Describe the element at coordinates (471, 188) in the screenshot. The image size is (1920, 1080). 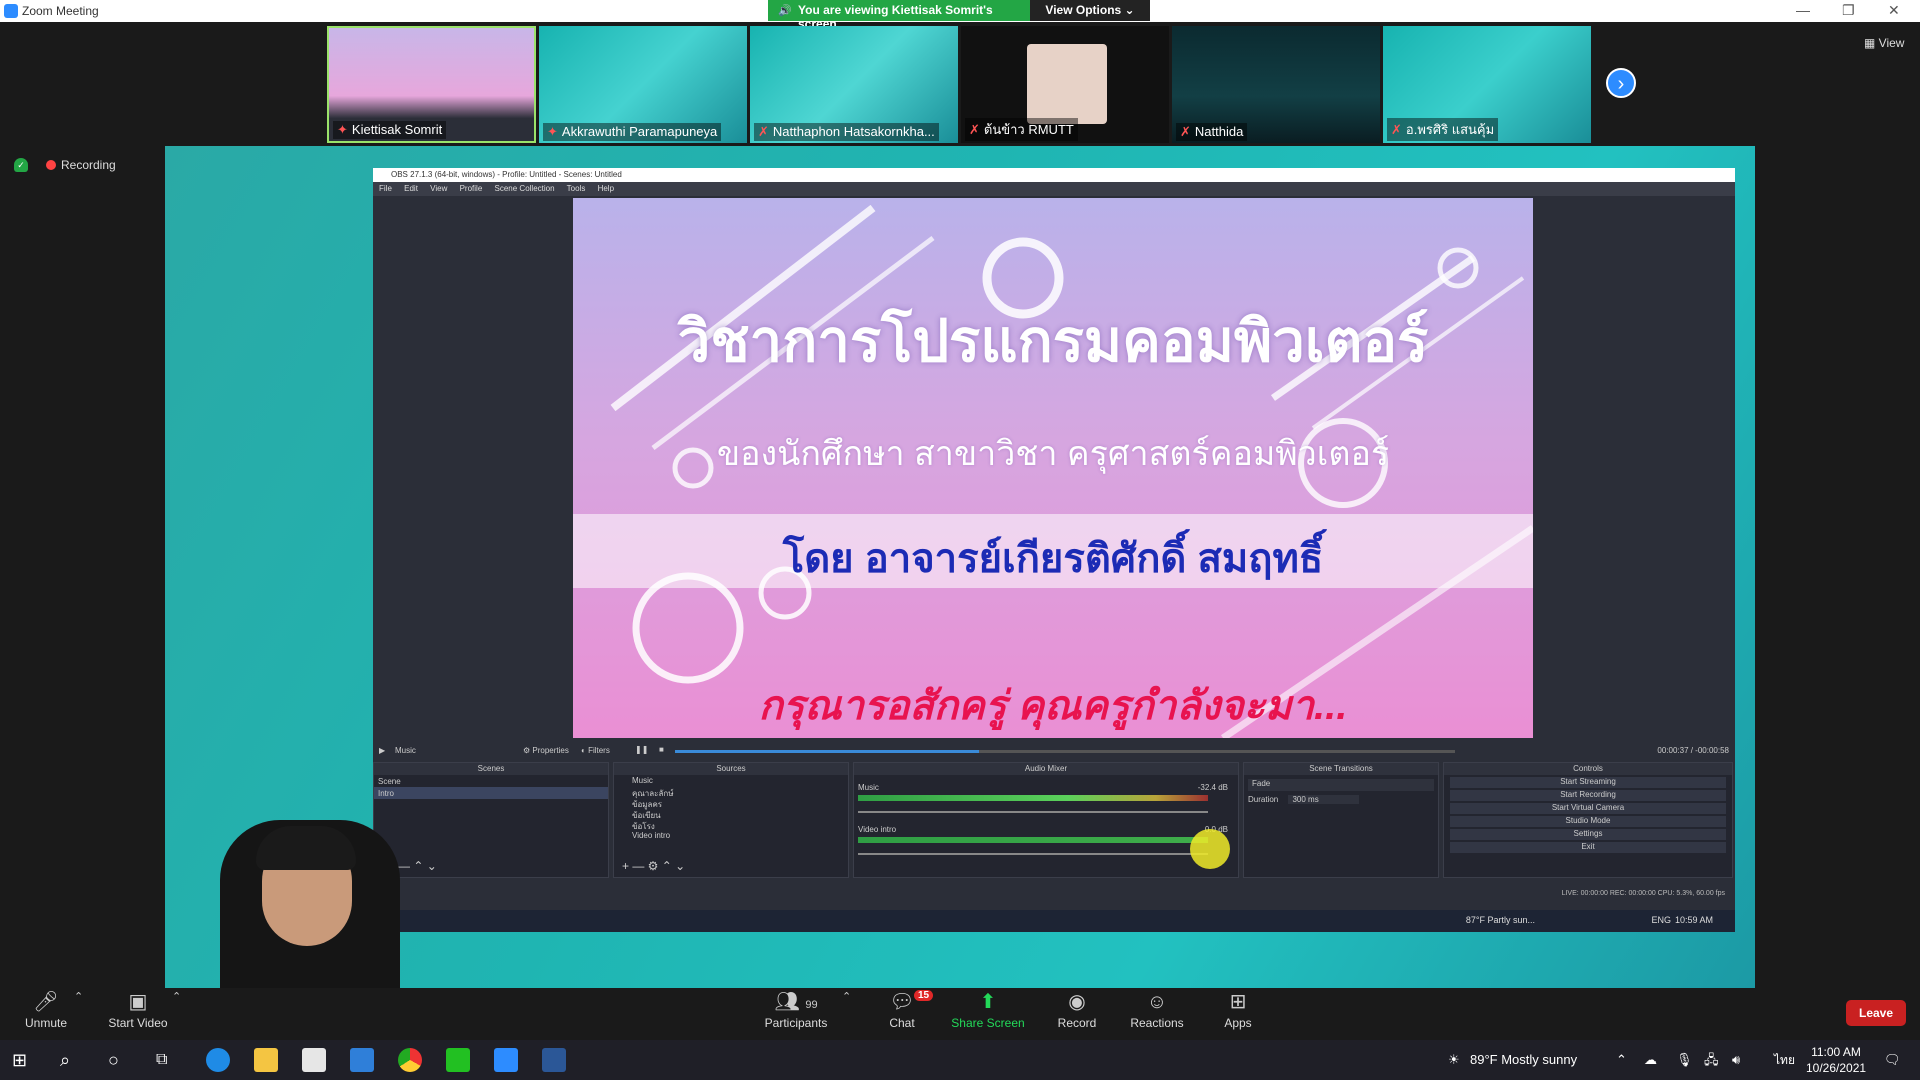
I see `obs-menu-profile: Profile` at that location.